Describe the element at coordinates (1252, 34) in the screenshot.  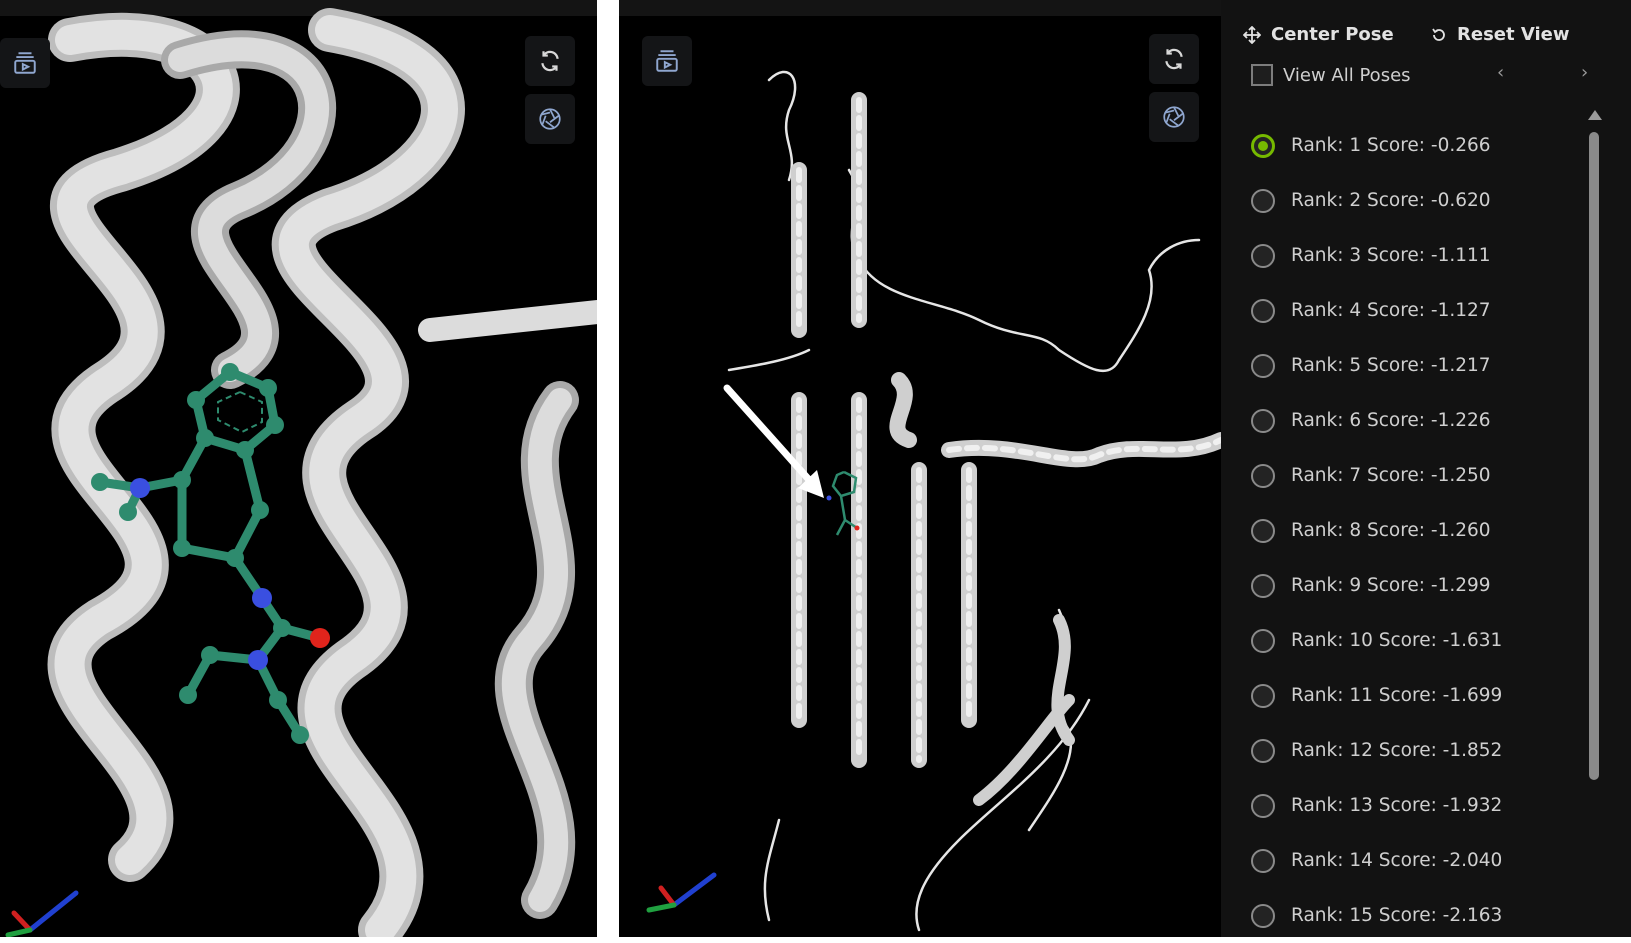
I see `move-icon` at that location.